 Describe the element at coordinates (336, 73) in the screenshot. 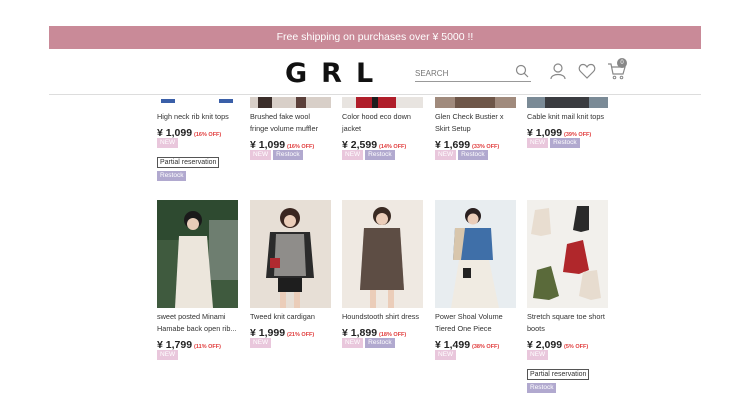

I see `logo: GRL` at that location.